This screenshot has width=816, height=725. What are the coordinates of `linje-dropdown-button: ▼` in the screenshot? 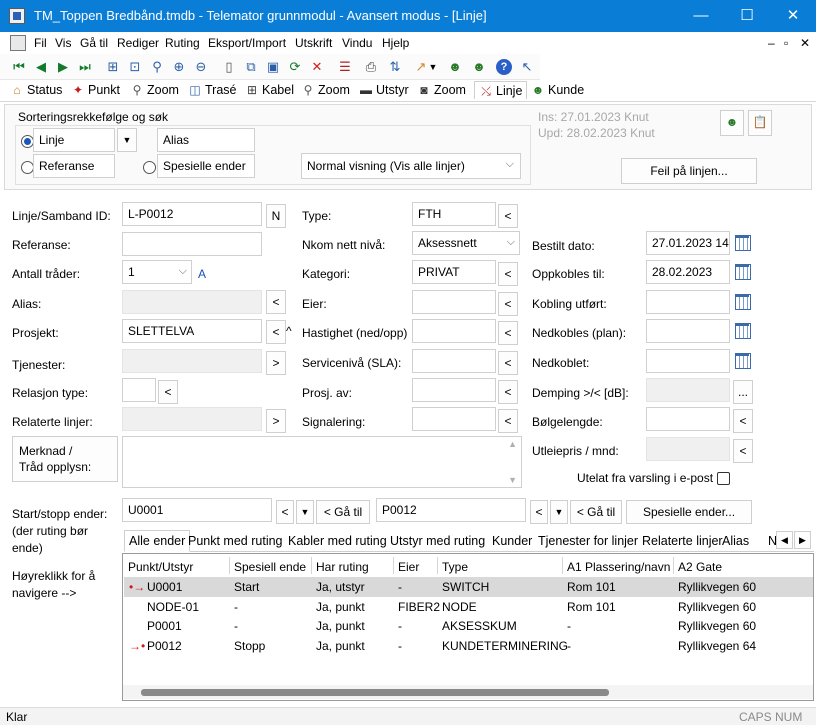 It's located at (127, 140).